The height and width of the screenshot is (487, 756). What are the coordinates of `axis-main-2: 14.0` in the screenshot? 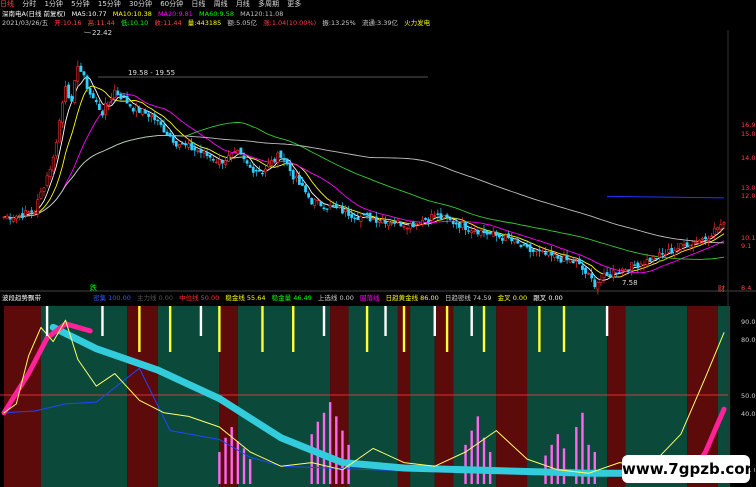 It's located at (748, 158).